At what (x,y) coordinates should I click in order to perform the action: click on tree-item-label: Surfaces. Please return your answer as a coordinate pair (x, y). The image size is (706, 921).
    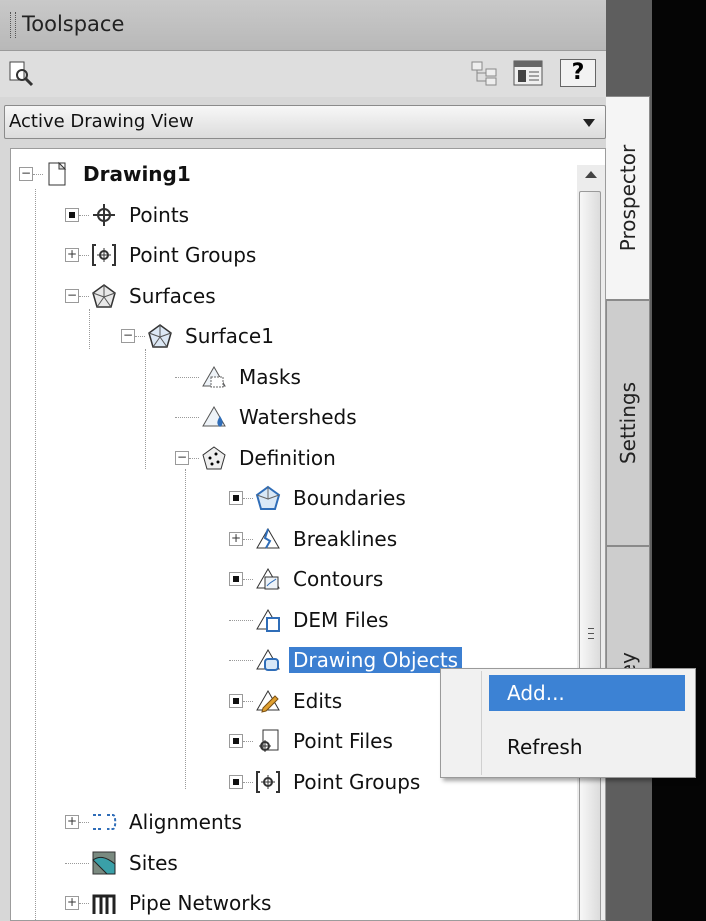
    Looking at the image, I should click on (172, 295).